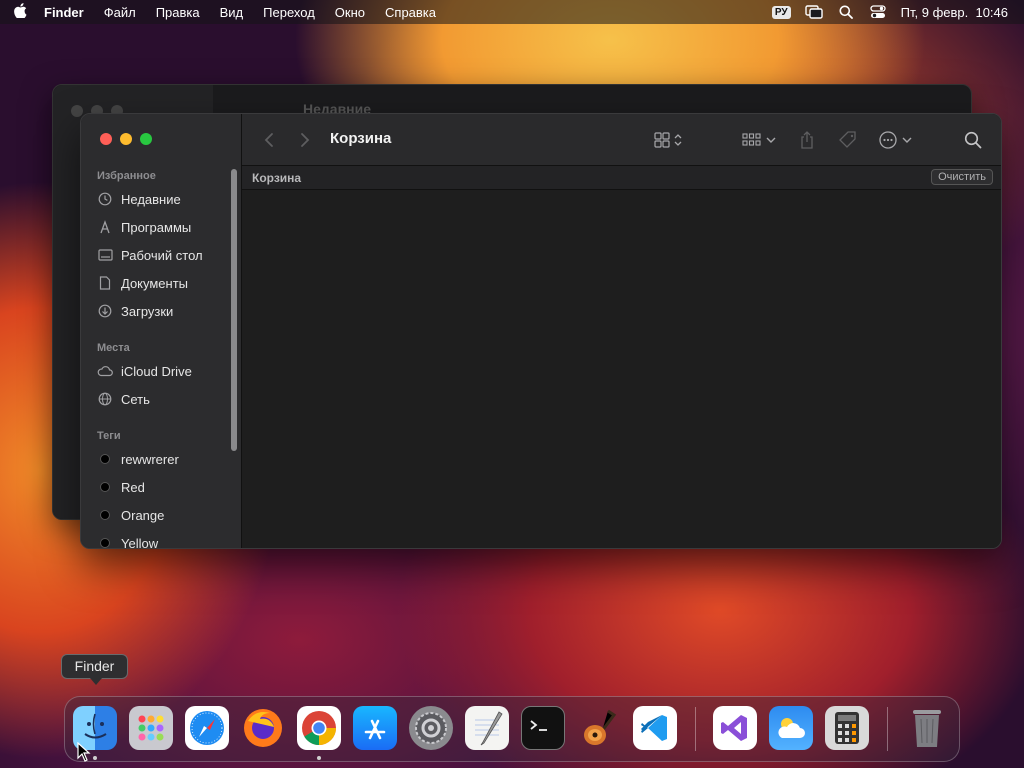 This screenshot has width=1024, height=768. Describe the element at coordinates (954, 12) in the screenshot. I see `clock-datetime: Пт, 9 февр. 10:46` at that location.